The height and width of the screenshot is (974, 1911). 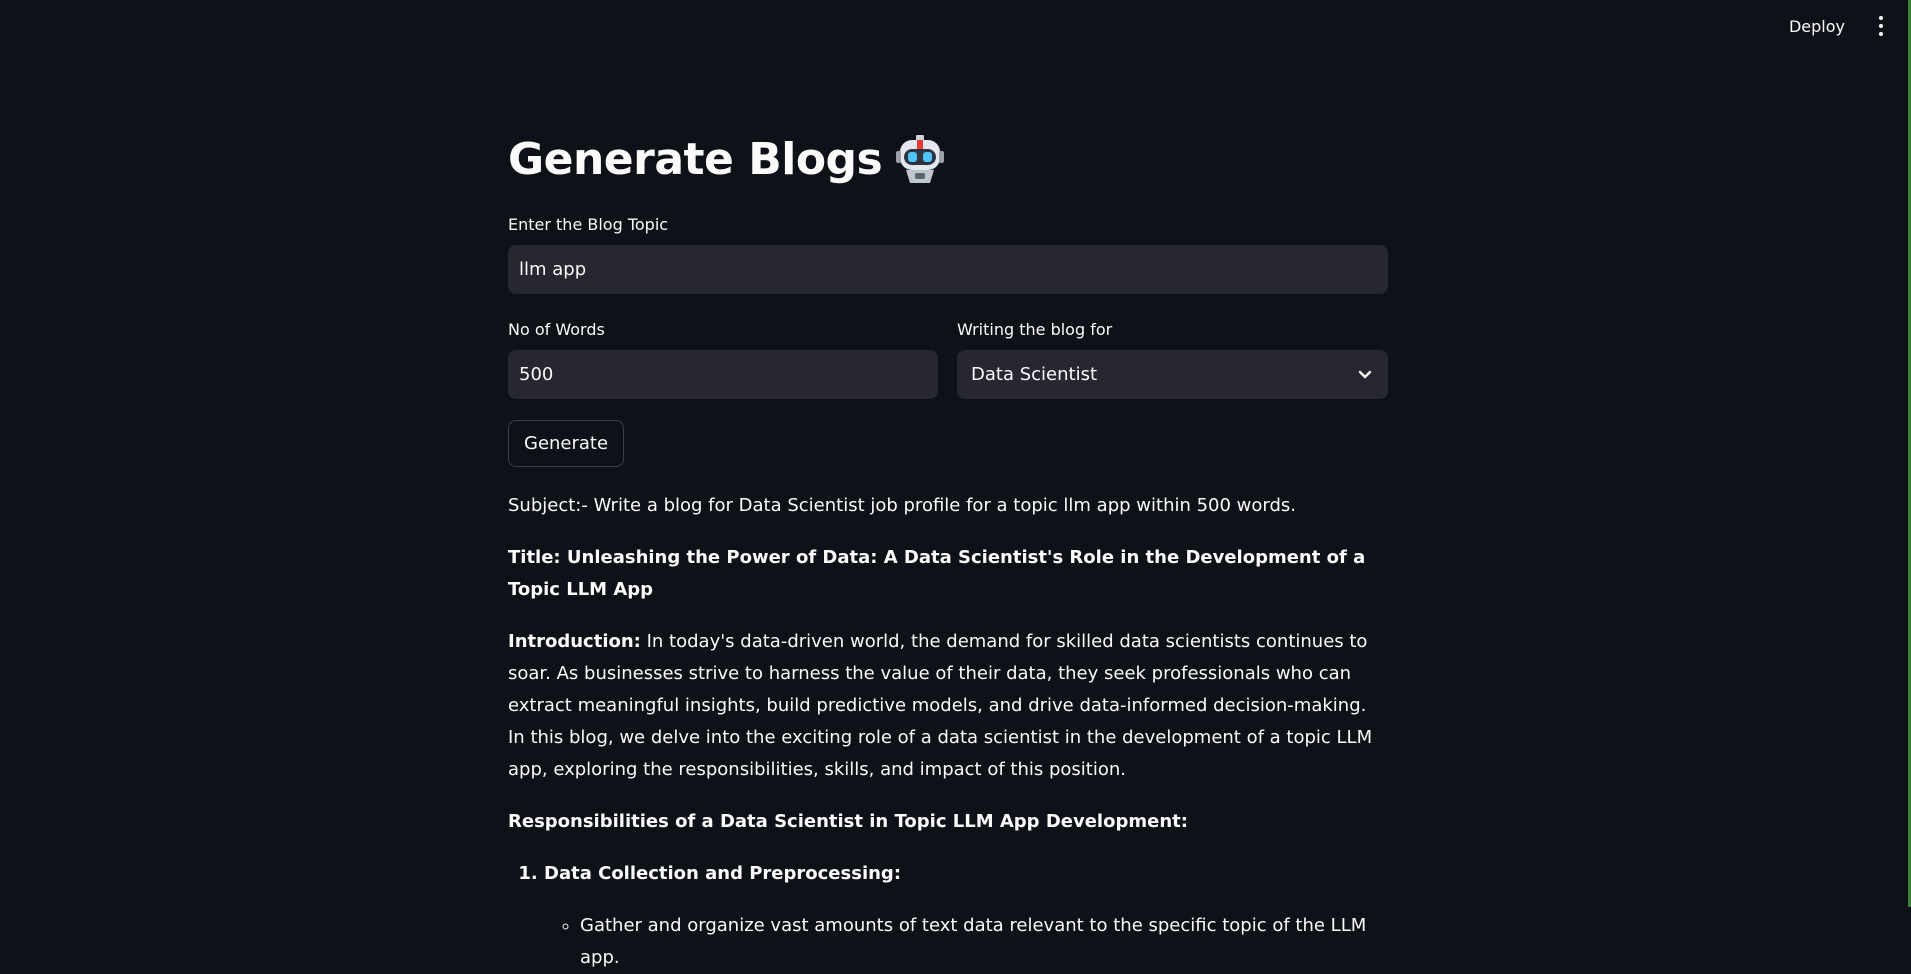 I want to click on top-toolbar: Deploy, so click(x=1844, y=26).